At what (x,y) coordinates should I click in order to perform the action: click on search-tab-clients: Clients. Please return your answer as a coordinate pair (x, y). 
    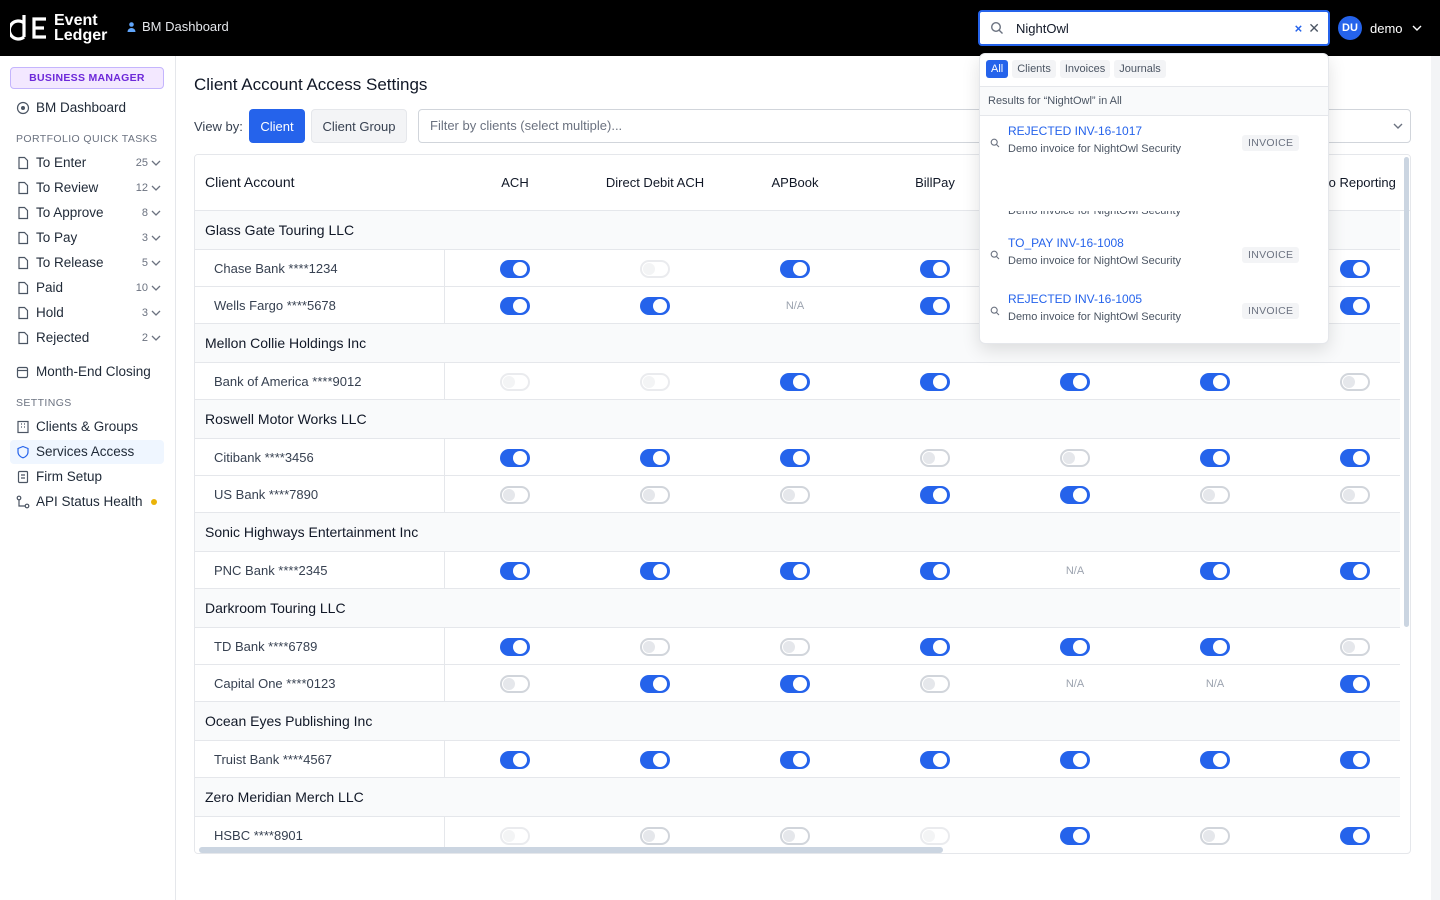
    Looking at the image, I should click on (1034, 69).